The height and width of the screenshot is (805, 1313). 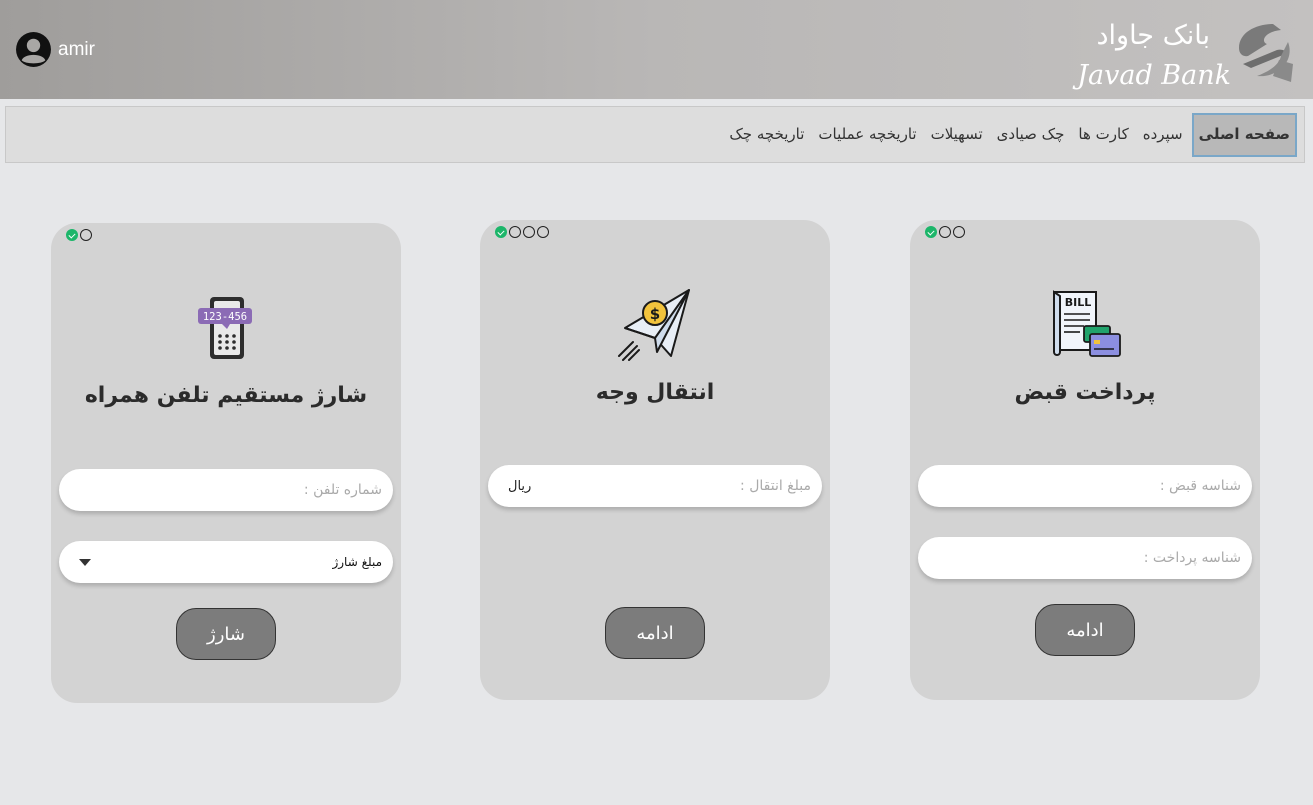 What do you see at coordinates (1266, 53) in the screenshot?
I see `bank-logo-icon` at bounding box center [1266, 53].